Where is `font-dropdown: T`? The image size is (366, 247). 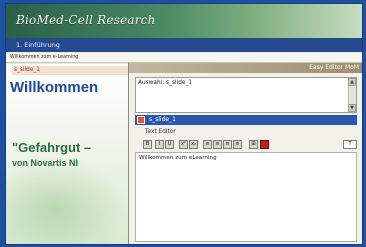
font-dropdown: T is located at coordinates (350, 144).